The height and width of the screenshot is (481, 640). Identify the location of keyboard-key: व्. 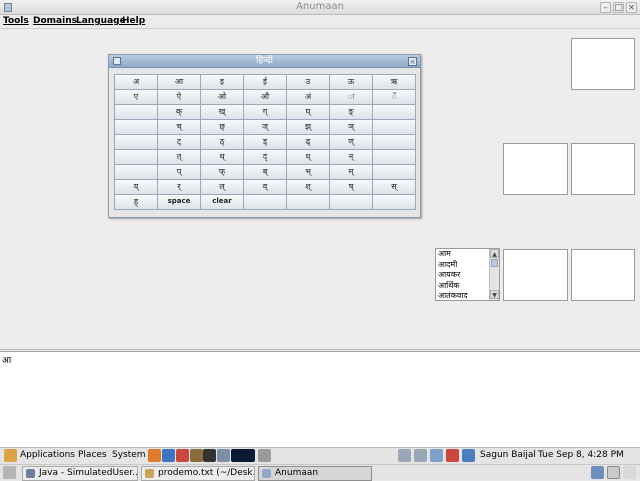
(265, 187).